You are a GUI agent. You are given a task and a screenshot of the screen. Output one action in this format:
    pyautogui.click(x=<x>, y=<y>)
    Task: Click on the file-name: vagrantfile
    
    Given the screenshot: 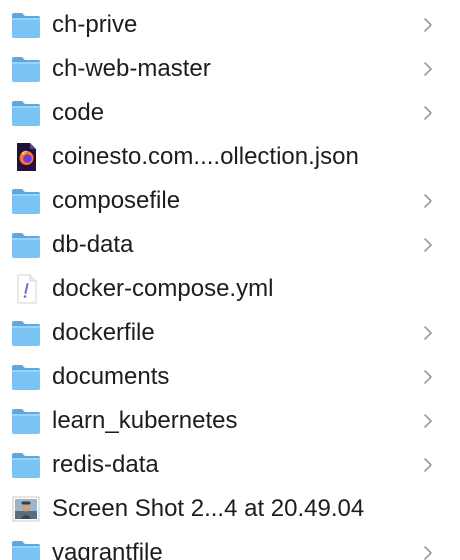 What is the action you would take?
    pyautogui.click(x=107, y=549)
    